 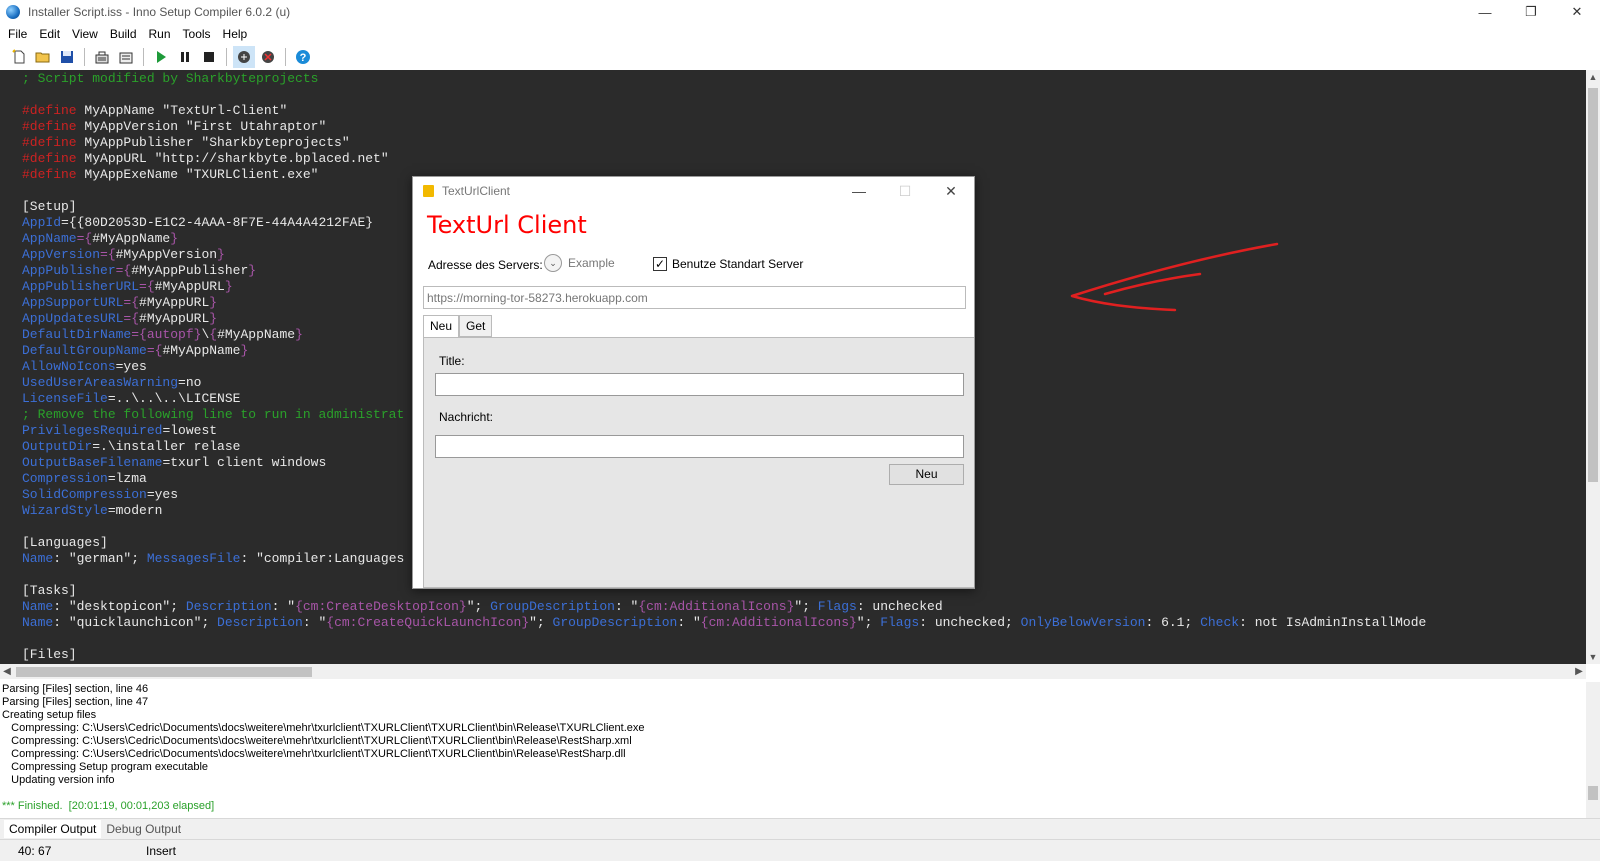 I want to click on stop-compile-button, so click(x=126, y=57).